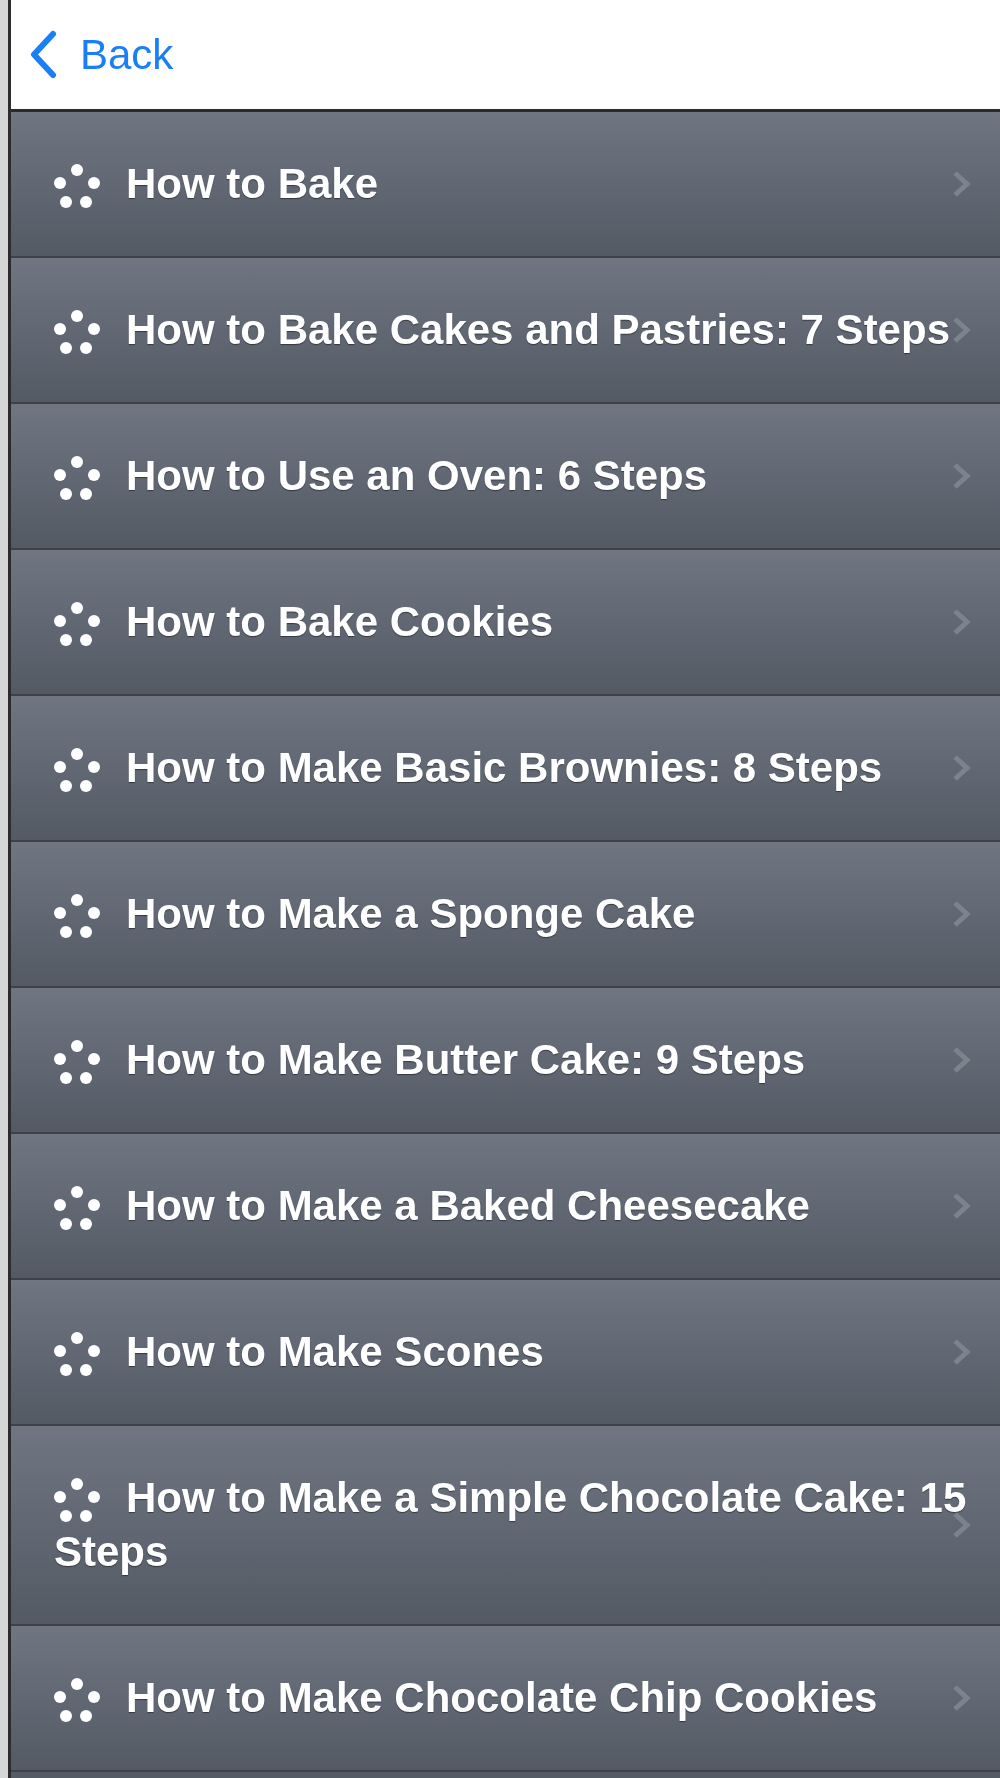 Image resolution: width=1000 pixels, height=1778 pixels. What do you see at coordinates (505, 1207) in the screenshot?
I see `list-item: How to Make a Baked Cheesecake` at bounding box center [505, 1207].